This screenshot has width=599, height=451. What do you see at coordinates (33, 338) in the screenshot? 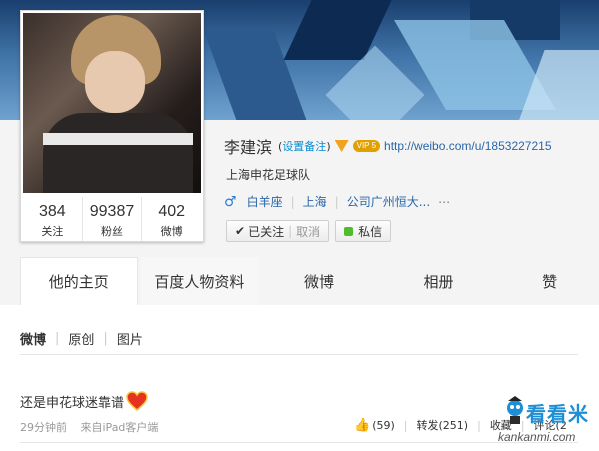
I see `filter-all: 微博` at bounding box center [33, 338].